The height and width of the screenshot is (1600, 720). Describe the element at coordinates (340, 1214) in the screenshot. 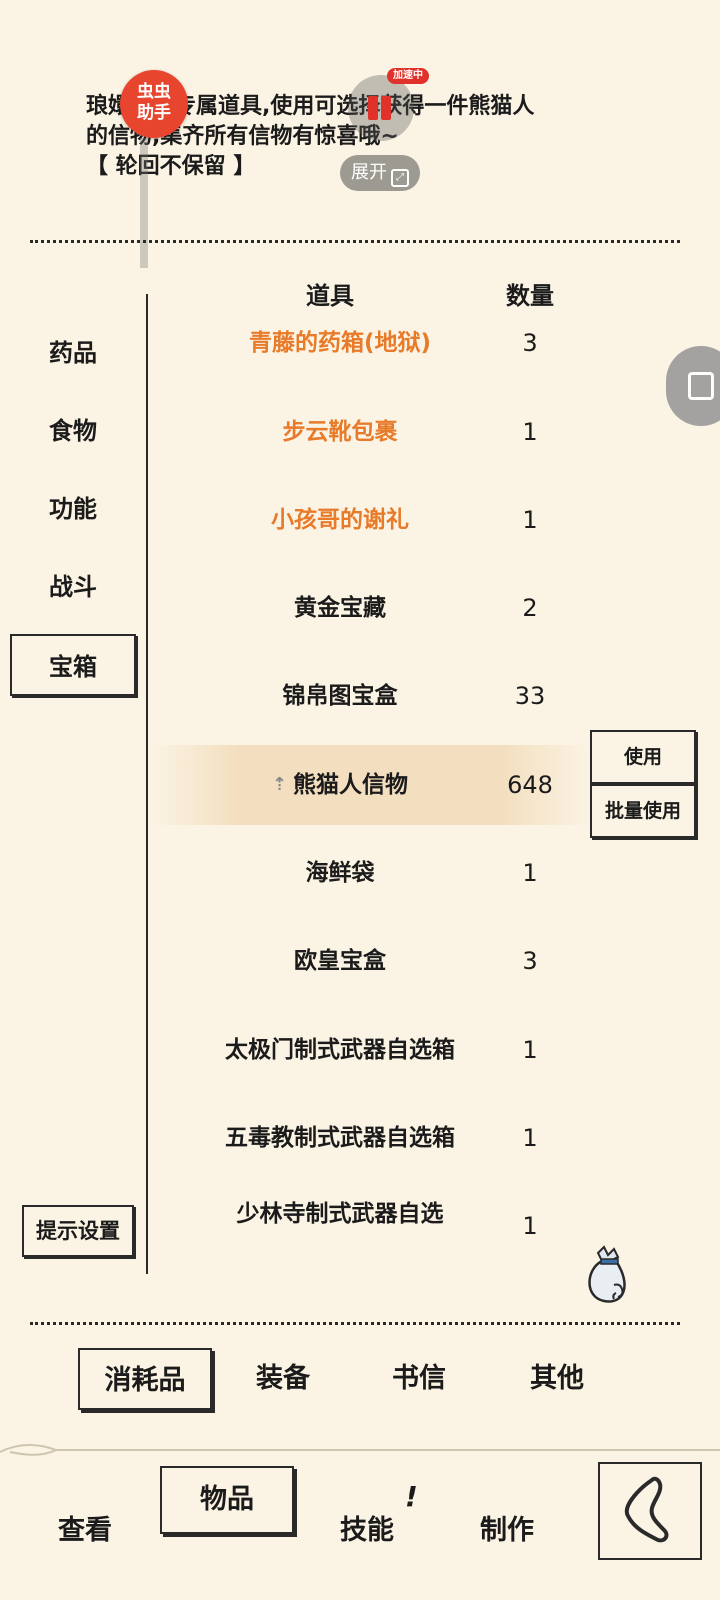

I see `item-name: 少林寺制式武器自选` at that location.